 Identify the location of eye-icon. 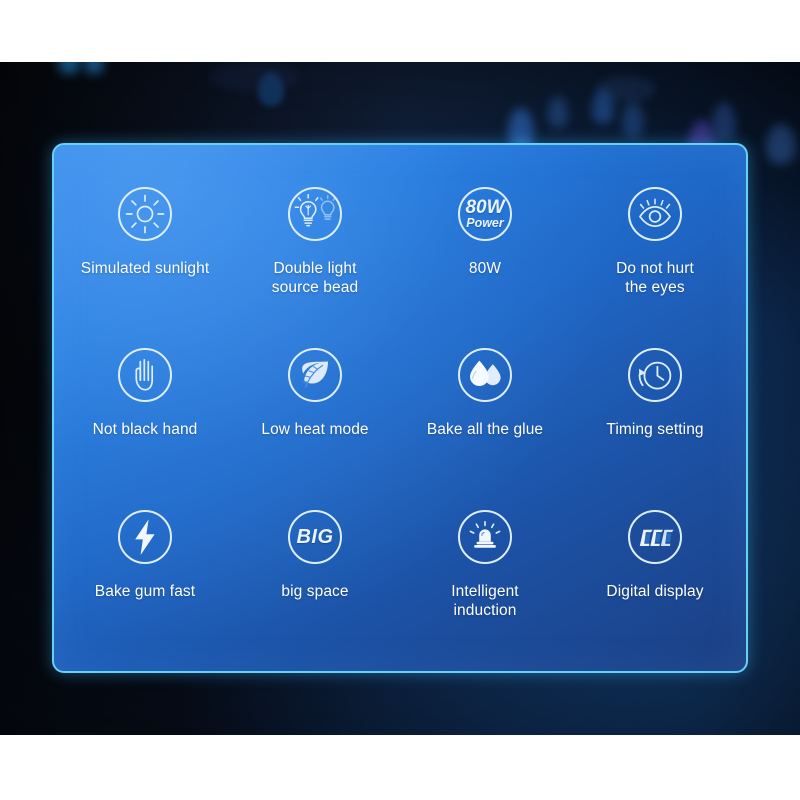
(655, 214).